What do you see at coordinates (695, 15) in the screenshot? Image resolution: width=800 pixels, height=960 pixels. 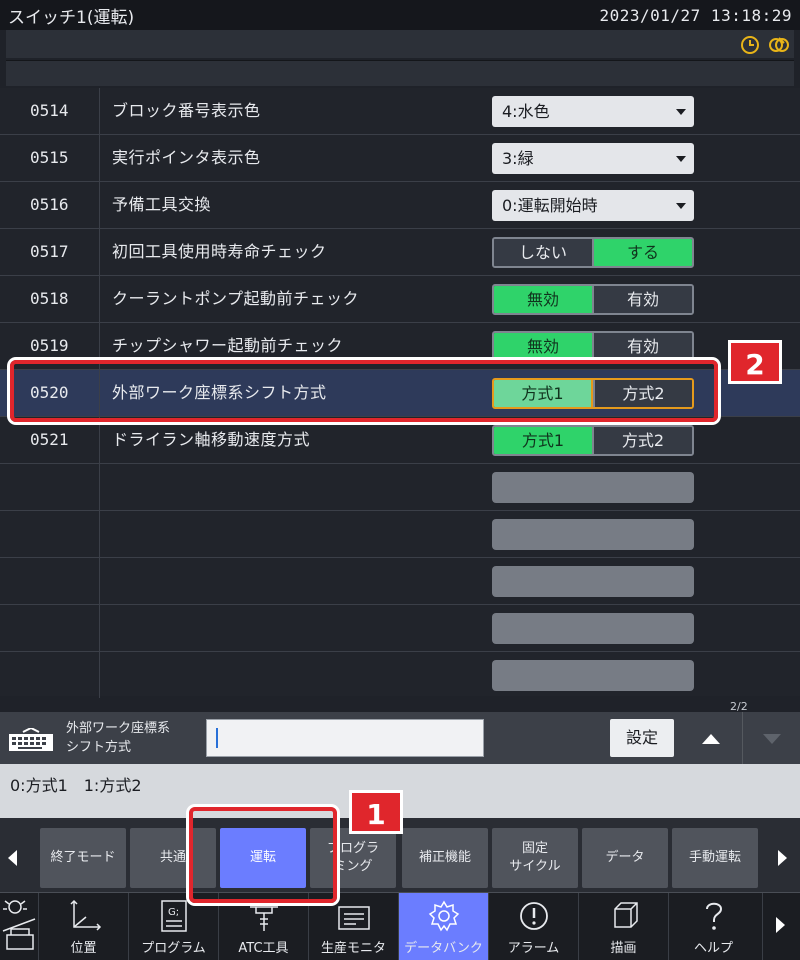 I see `datetime: 2023/01/27 13:18:29` at bounding box center [695, 15].